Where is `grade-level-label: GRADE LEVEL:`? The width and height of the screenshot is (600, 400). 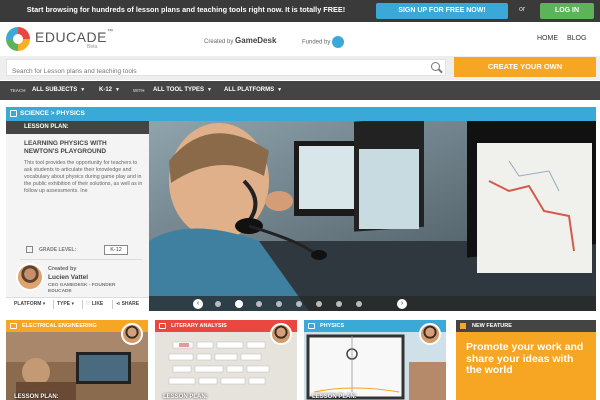 grade-level-label: GRADE LEVEL: is located at coordinates (58, 250).